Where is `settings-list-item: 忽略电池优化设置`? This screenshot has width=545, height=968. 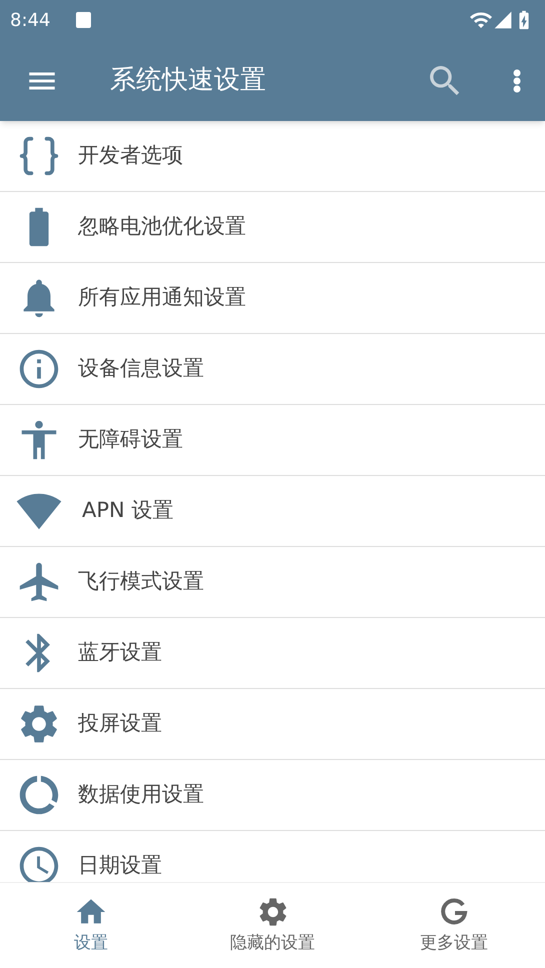
settings-list-item: 忽略电池优化设置 is located at coordinates (272, 227).